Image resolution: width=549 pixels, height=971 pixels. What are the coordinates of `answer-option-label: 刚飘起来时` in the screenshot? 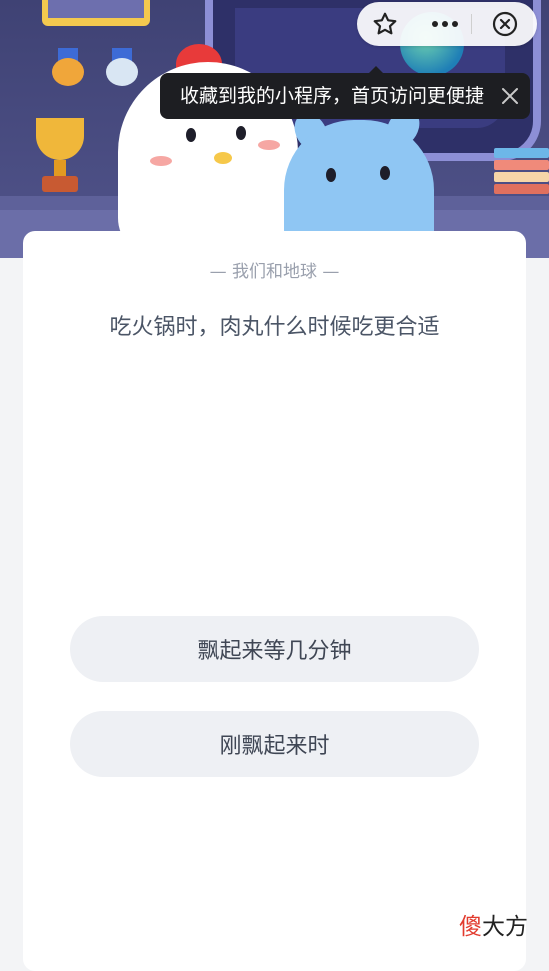 It's located at (274, 746).